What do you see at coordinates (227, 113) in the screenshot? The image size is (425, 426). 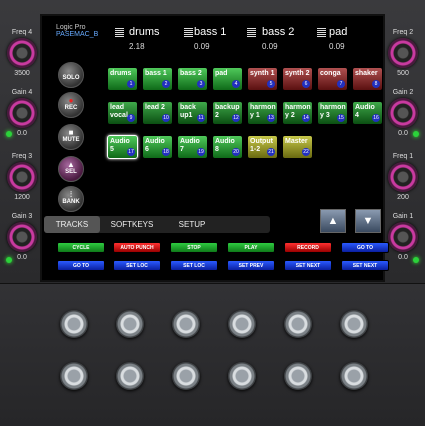 I see `track-tile: backup 2 12` at bounding box center [227, 113].